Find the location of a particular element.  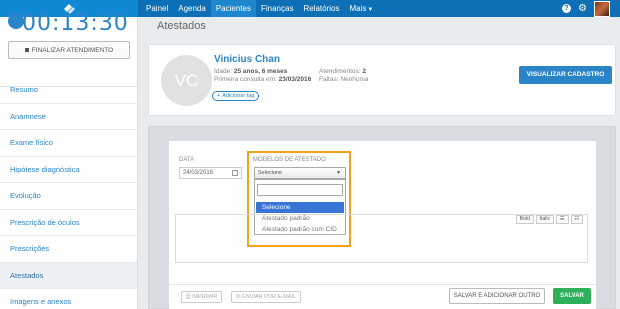

appointments-value: 2 is located at coordinates (364, 71).